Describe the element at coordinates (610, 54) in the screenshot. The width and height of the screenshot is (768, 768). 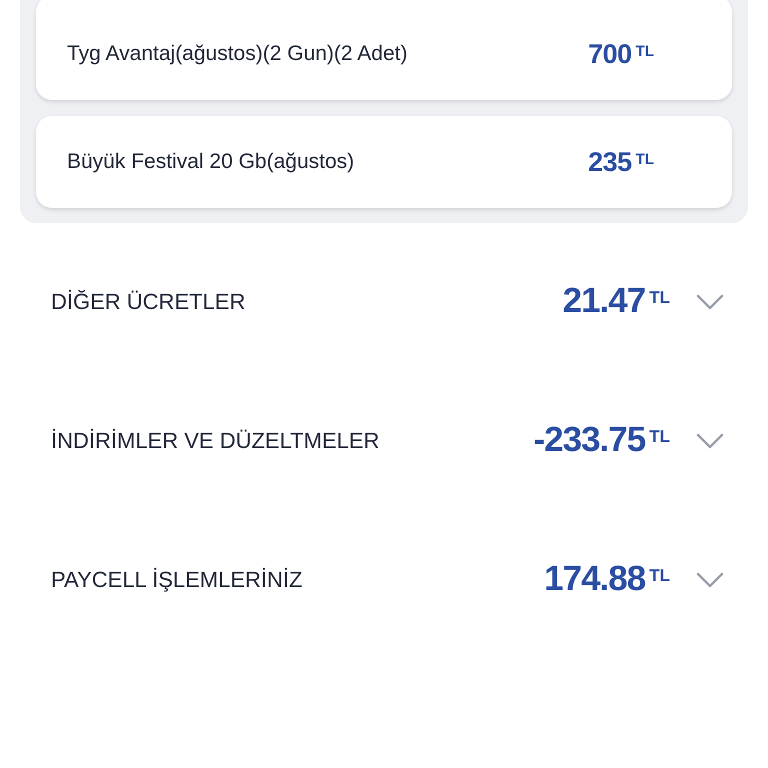
I see `package-amount: 700` at that location.